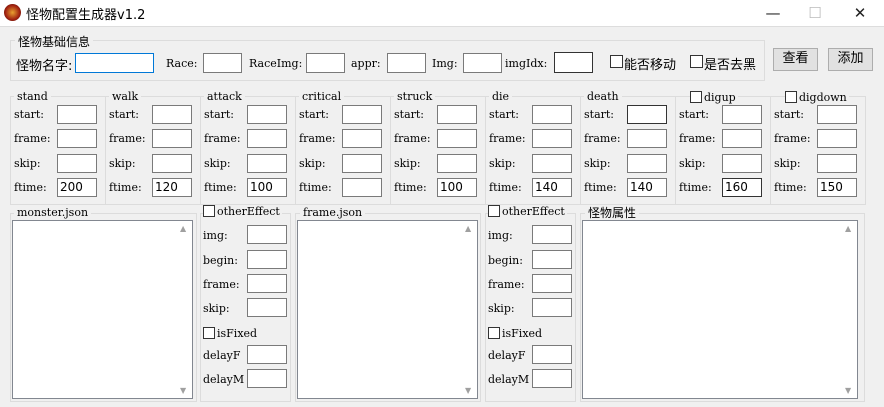  What do you see at coordinates (102, 309) in the screenshot?
I see `monster-json-textarea: ▲ ▼` at bounding box center [102, 309].